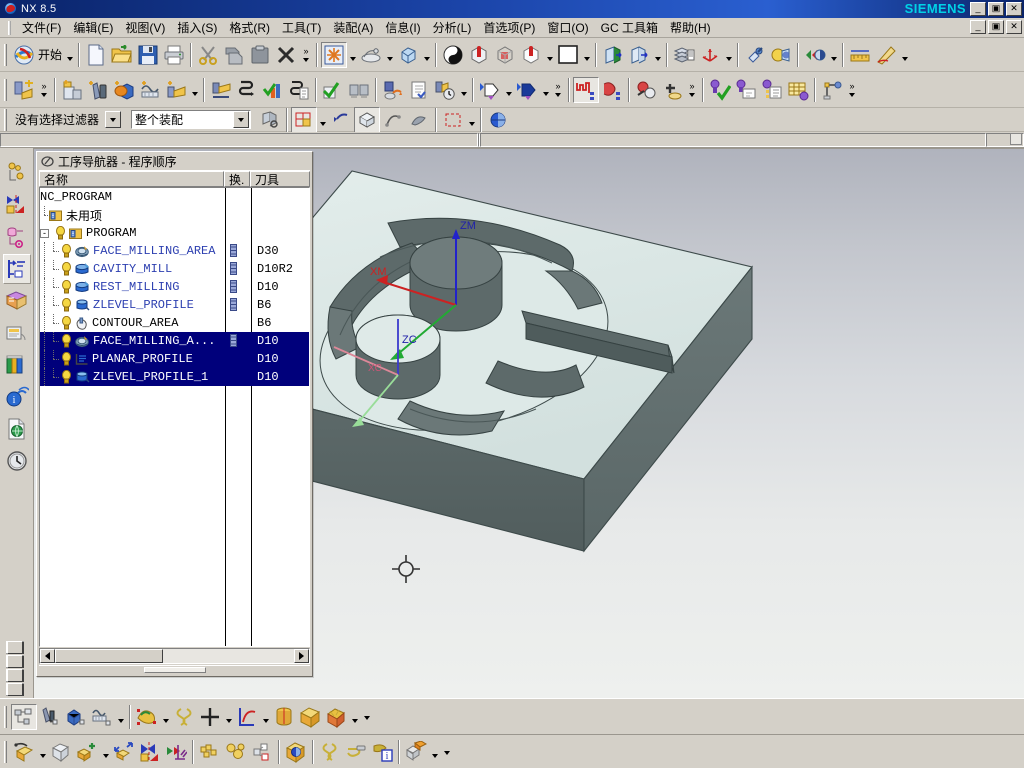 Image resolution: width=1024 pixels, height=768 pixels. What do you see at coordinates (367, 119) in the screenshot?
I see `face-select-icon` at bounding box center [367, 119].